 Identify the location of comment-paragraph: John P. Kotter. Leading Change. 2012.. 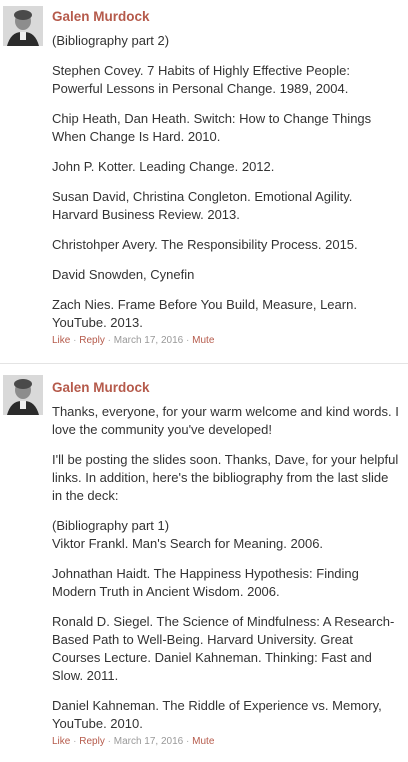
(163, 166).